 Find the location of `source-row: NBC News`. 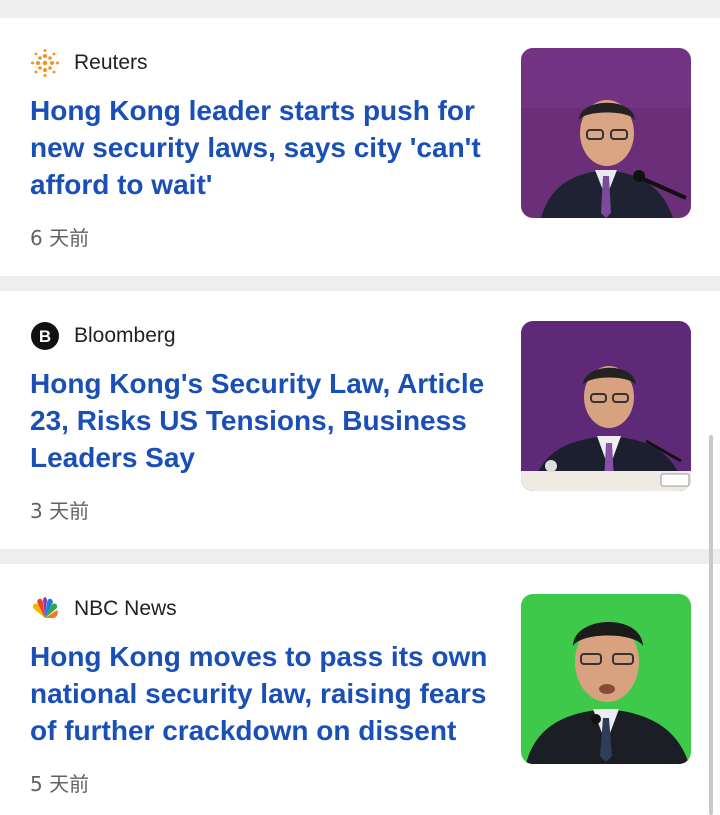

source-row: NBC News is located at coordinates (103, 609).